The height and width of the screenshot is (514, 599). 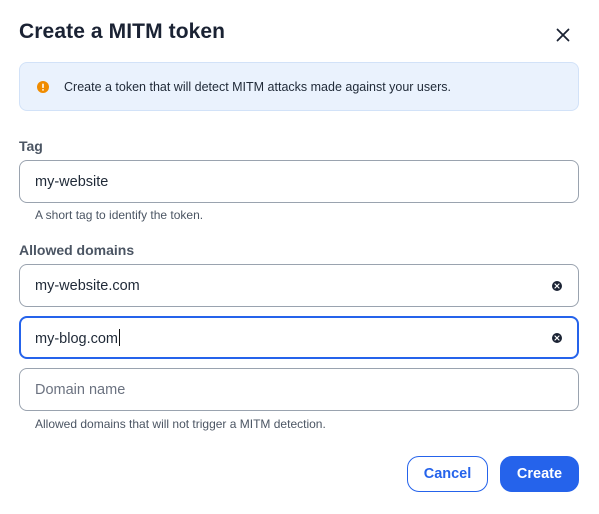 I want to click on close-button, so click(x=563, y=35).